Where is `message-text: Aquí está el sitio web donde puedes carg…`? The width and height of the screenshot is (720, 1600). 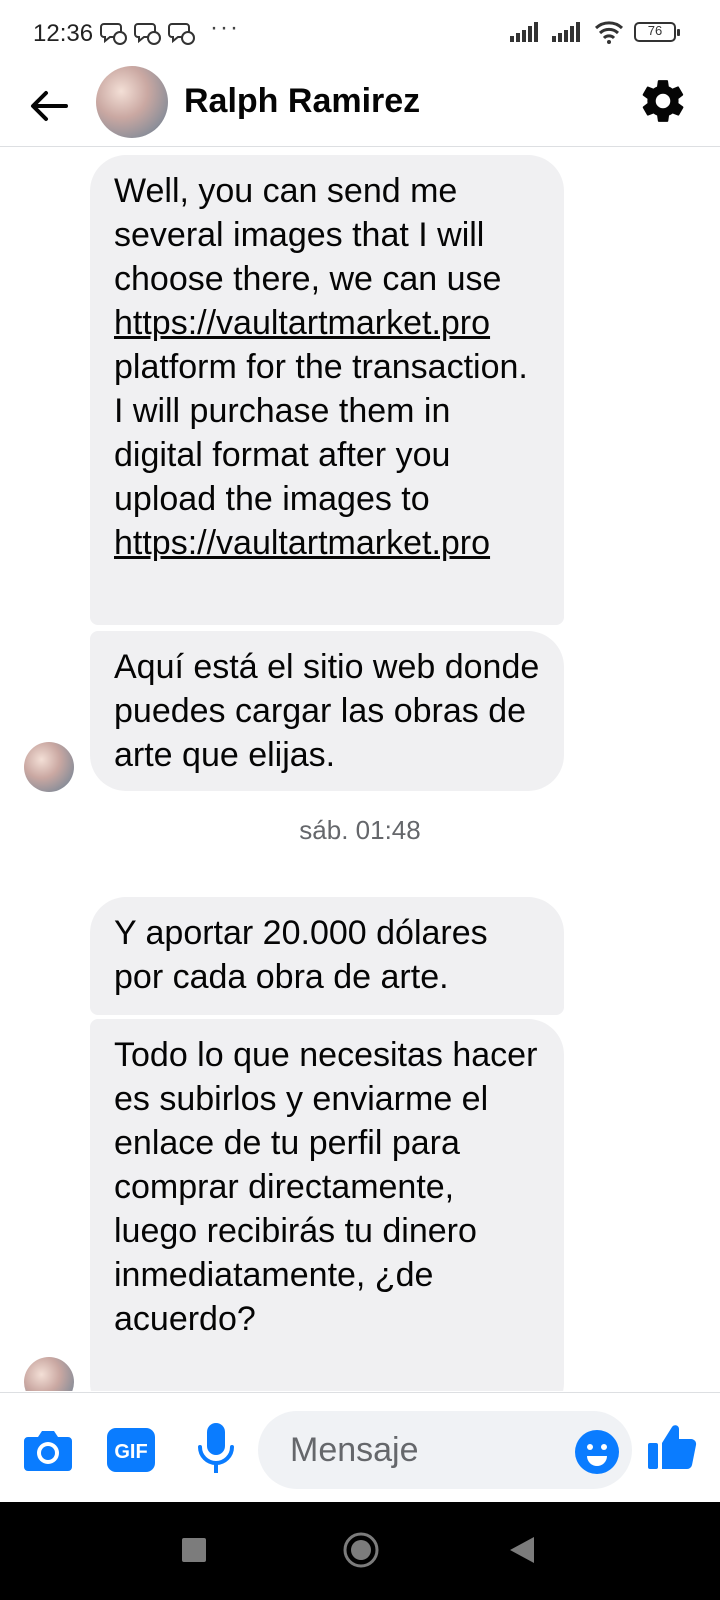 message-text: Aquí está el sitio web donde puedes carg… is located at coordinates (327, 711).